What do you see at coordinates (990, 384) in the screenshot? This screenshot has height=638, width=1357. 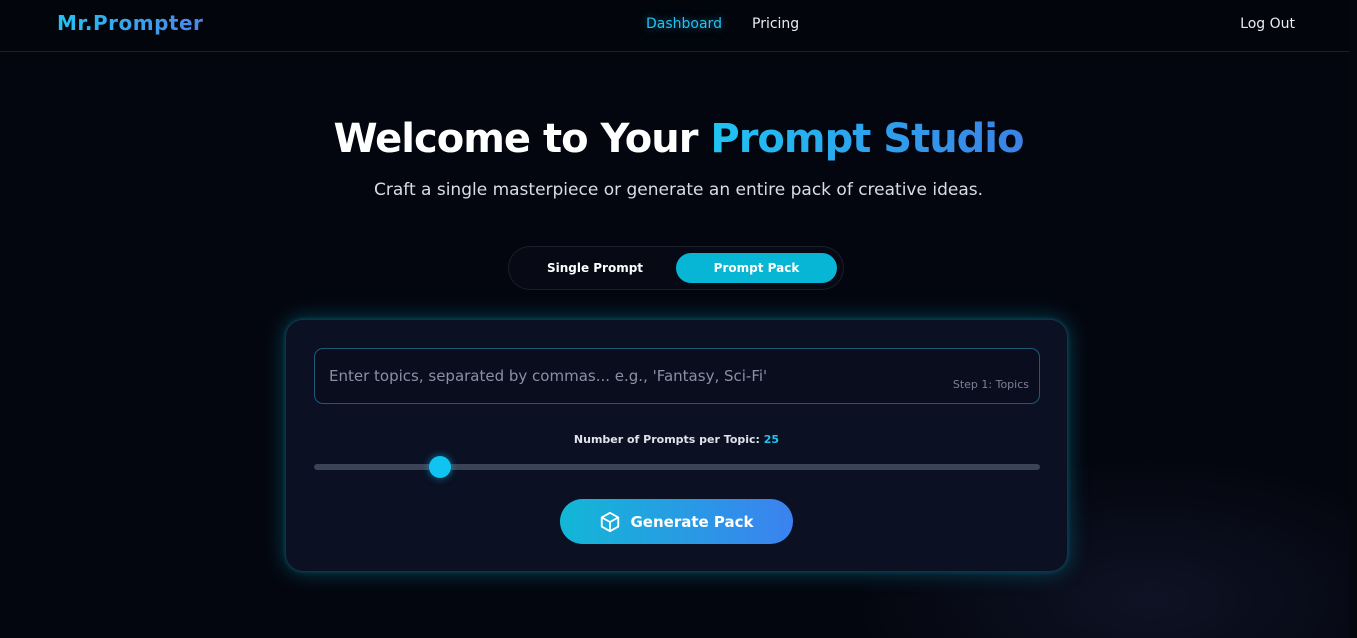 I see `step-label: Step 1: Topics` at bounding box center [990, 384].